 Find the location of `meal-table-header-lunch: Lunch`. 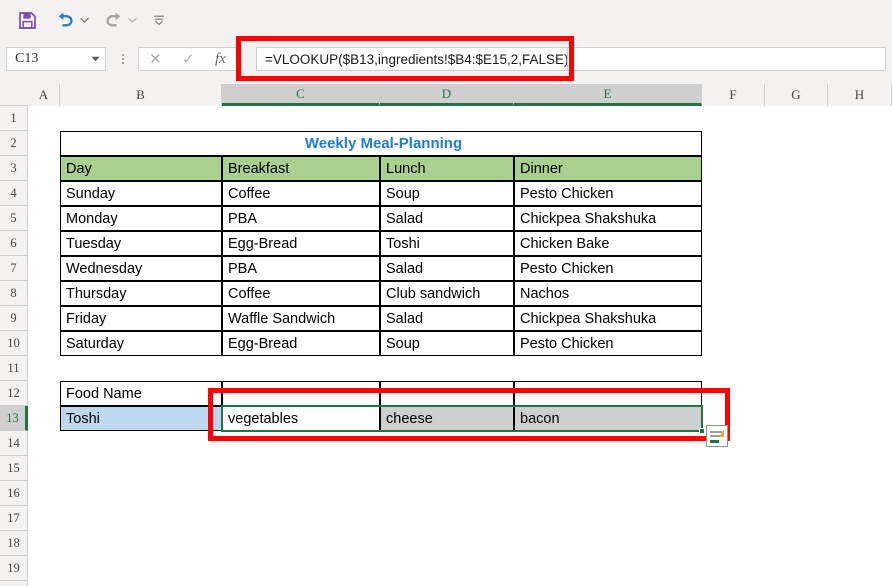

meal-table-header-lunch: Lunch is located at coordinates (447, 168).